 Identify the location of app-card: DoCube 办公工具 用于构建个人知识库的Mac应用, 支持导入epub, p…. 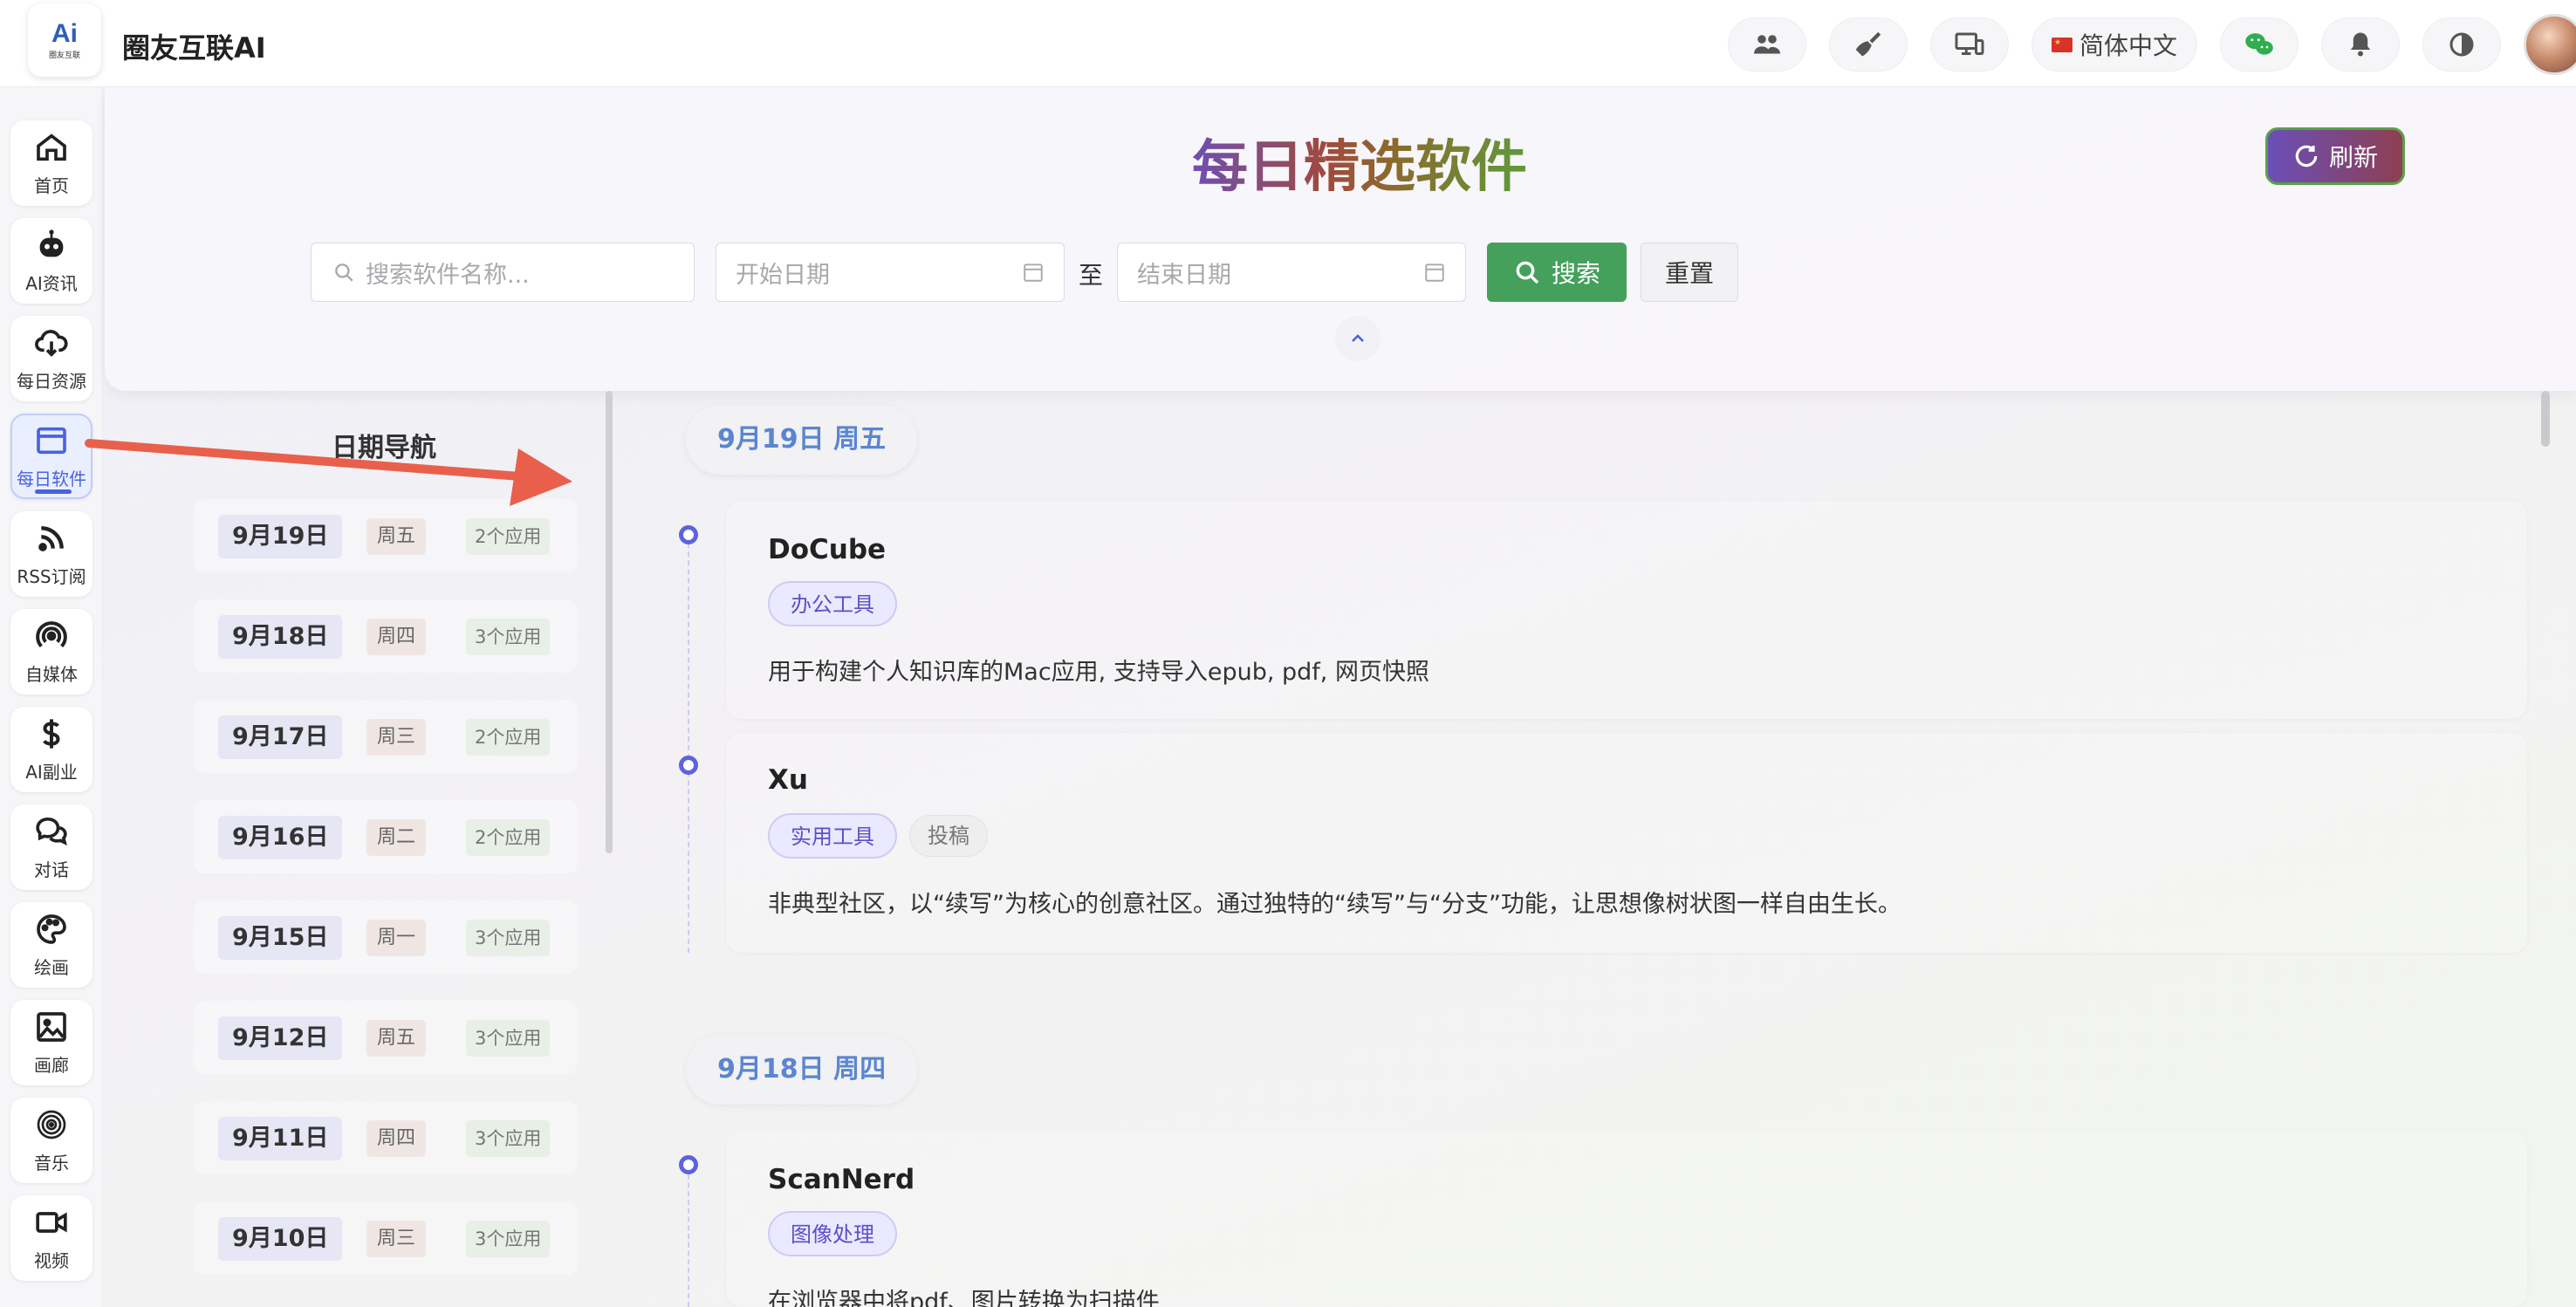
(1627, 610).